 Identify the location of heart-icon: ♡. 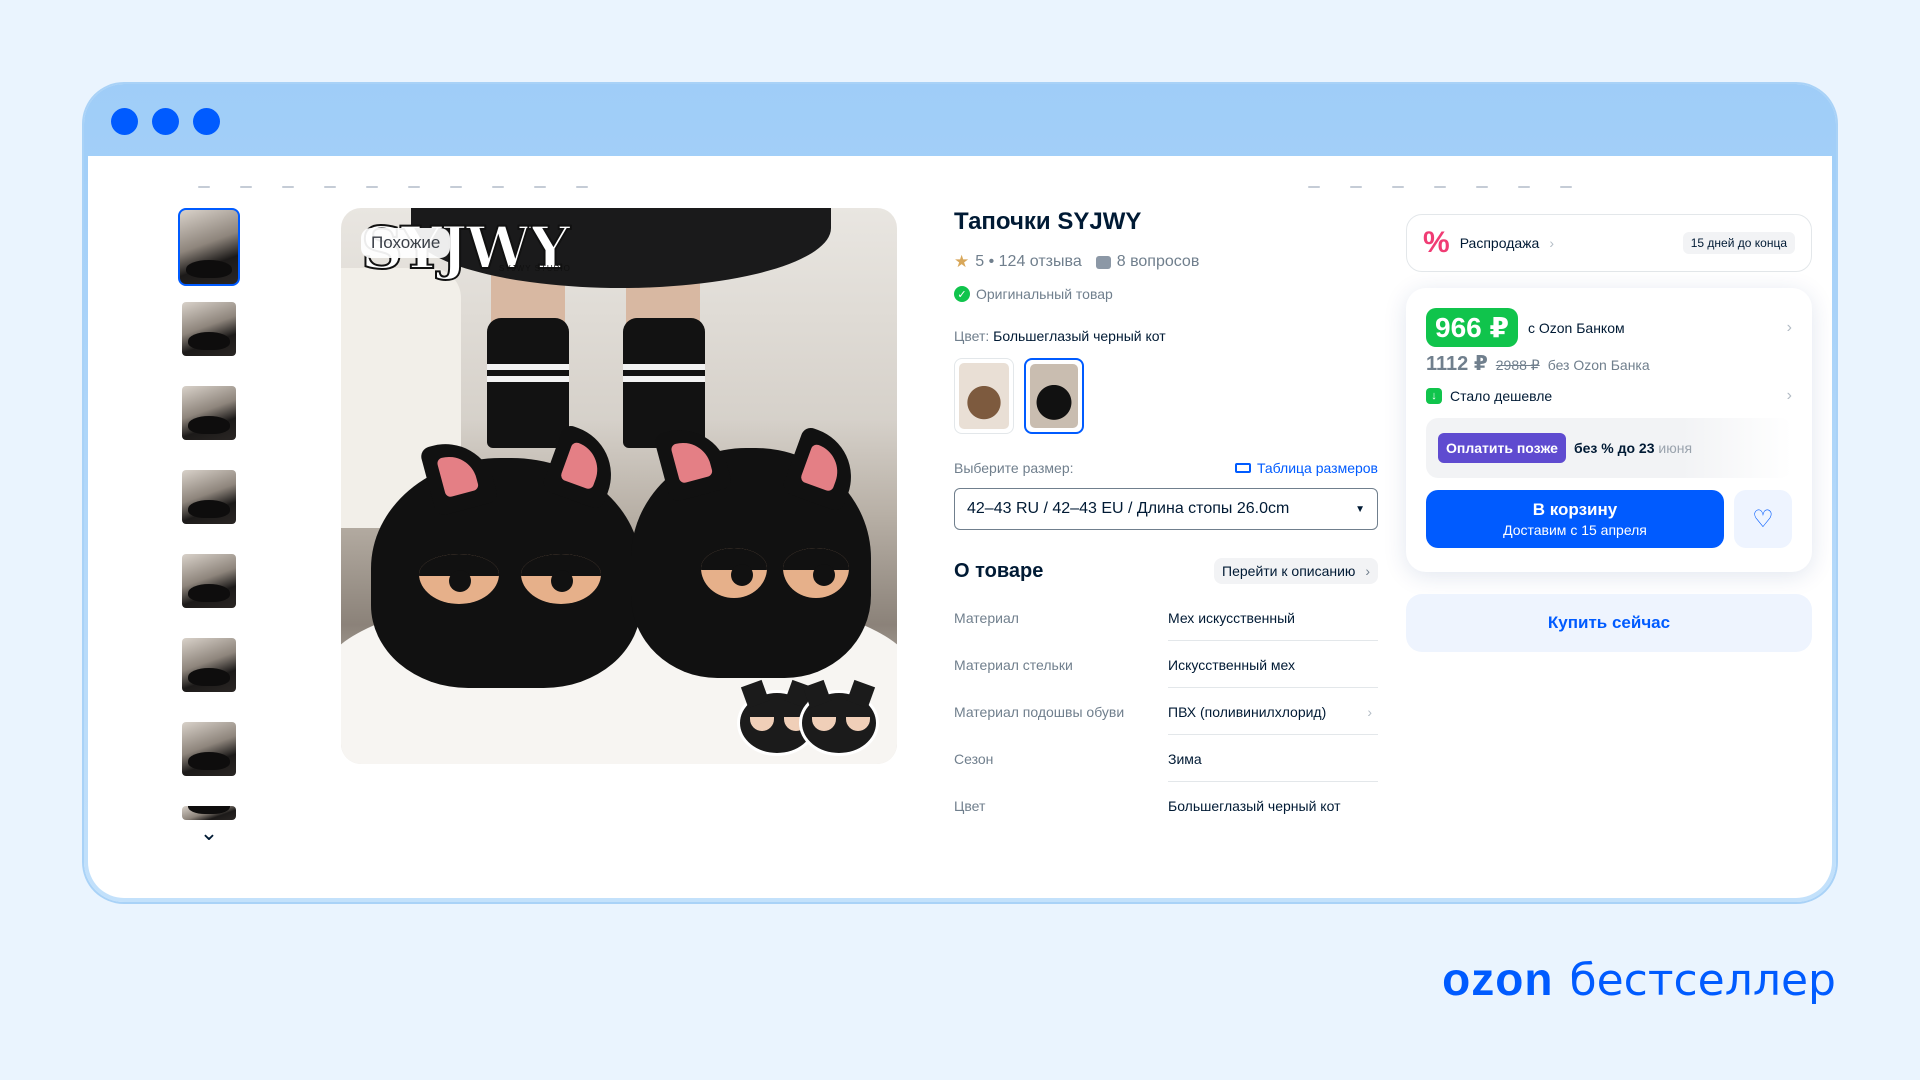
(1763, 519).